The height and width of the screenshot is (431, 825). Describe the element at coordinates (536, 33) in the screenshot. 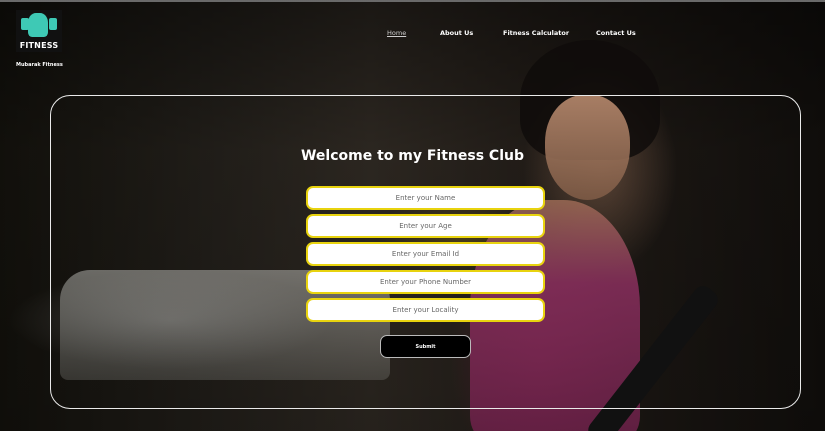

I see `nav-fitness-calculator: Fitness Calculator` at that location.